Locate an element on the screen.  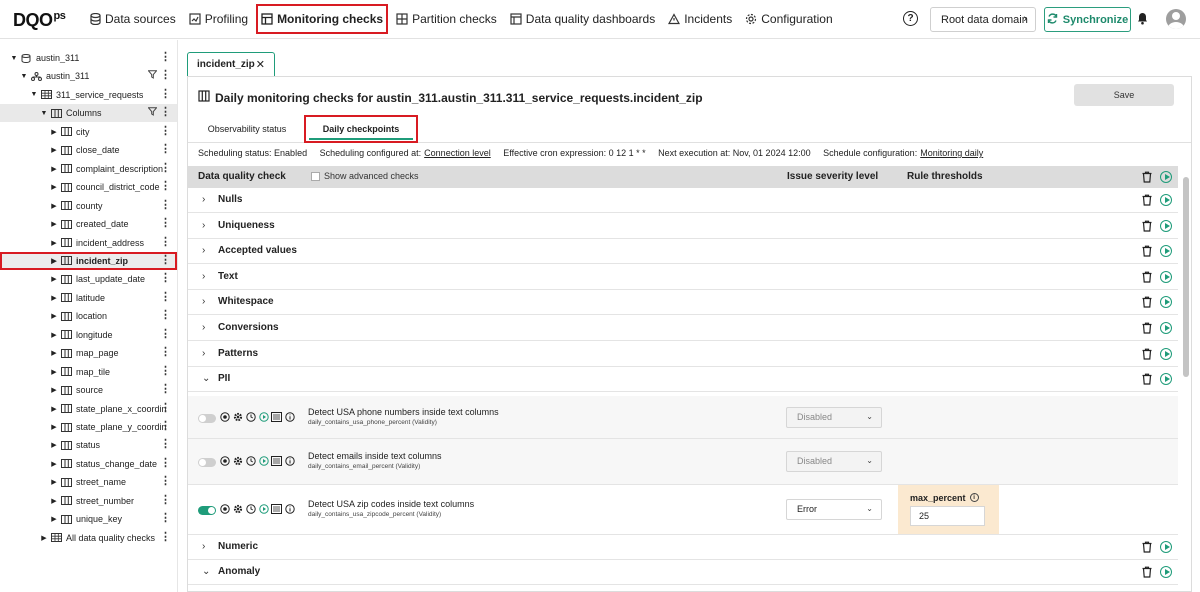
tree-item-311-service-requests: ▼ 311_service_requests ⋮ is located at coordinates (88, 95).